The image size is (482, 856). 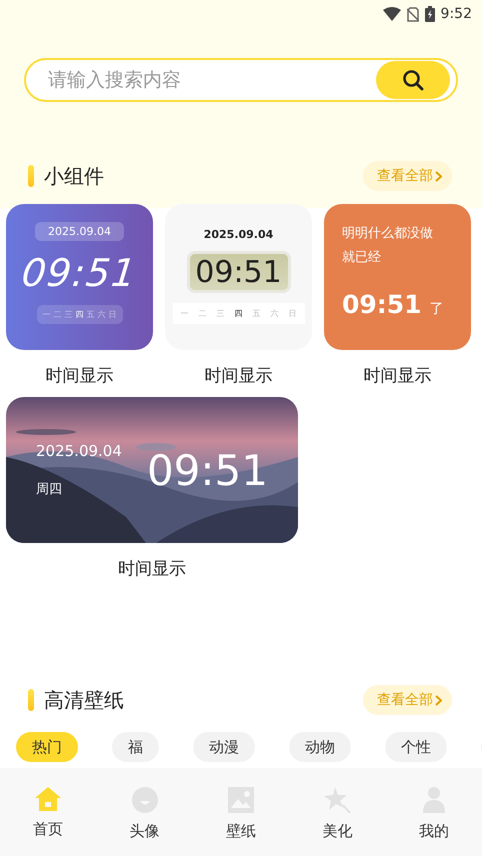 I want to click on nav-tab: 壁纸, so click(x=241, y=812).